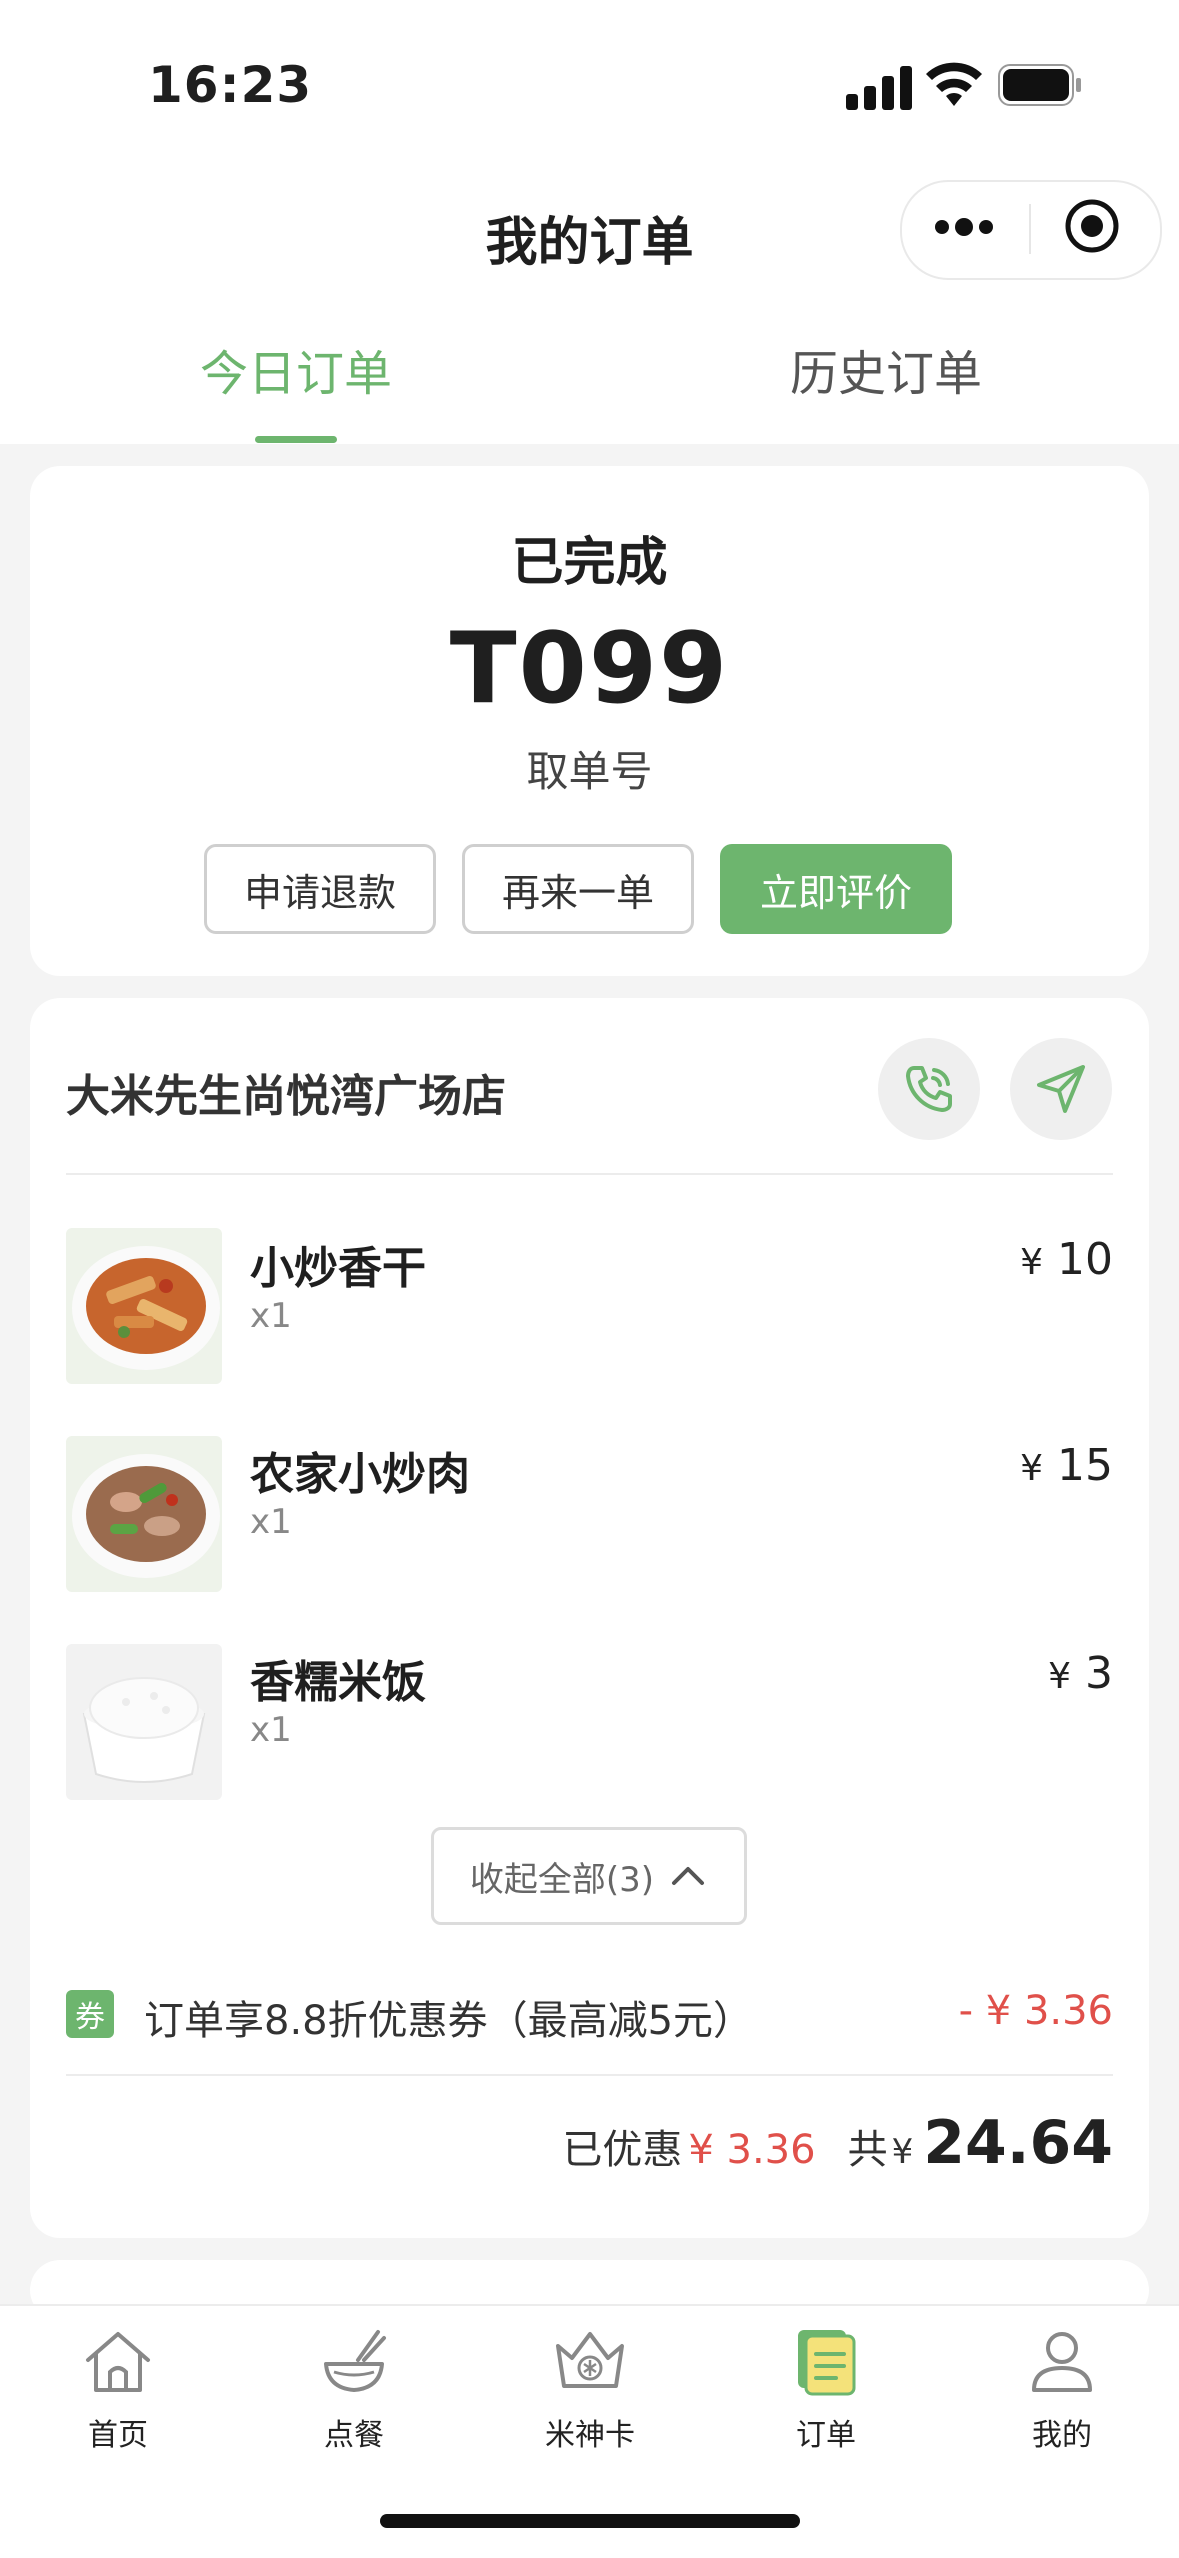 The width and height of the screenshot is (1179, 2558). What do you see at coordinates (360, 1474) in the screenshot?
I see `item-name: 农家小炒肉` at bounding box center [360, 1474].